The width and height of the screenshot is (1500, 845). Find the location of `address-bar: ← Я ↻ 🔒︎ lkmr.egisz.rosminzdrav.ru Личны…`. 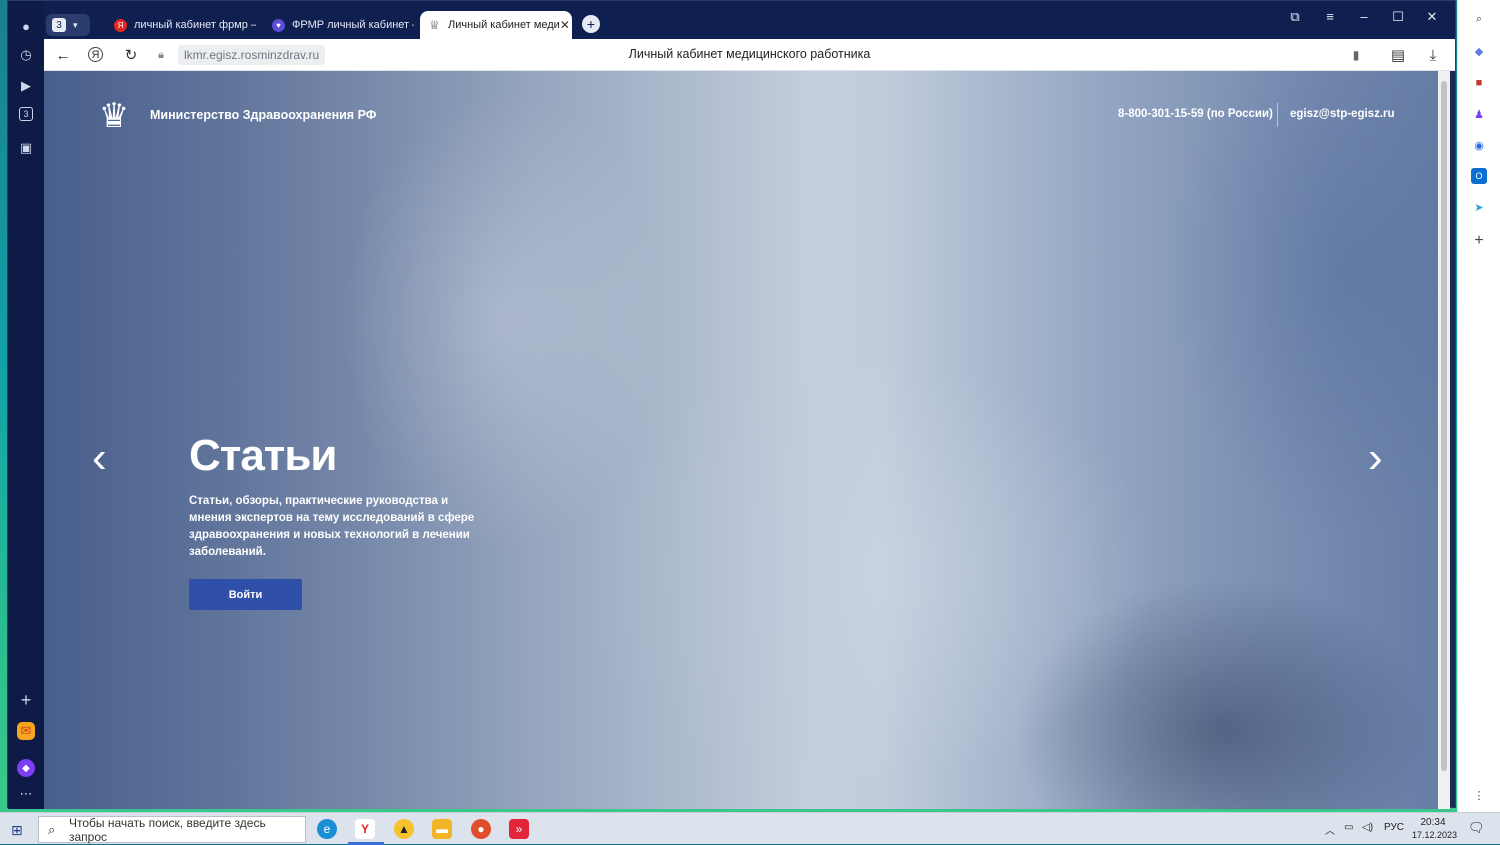

address-bar: ← Я ↻ 🔒︎ lkmr.egisz.rosminzdrav.ru Личны… is located at coordinates (749, 55).